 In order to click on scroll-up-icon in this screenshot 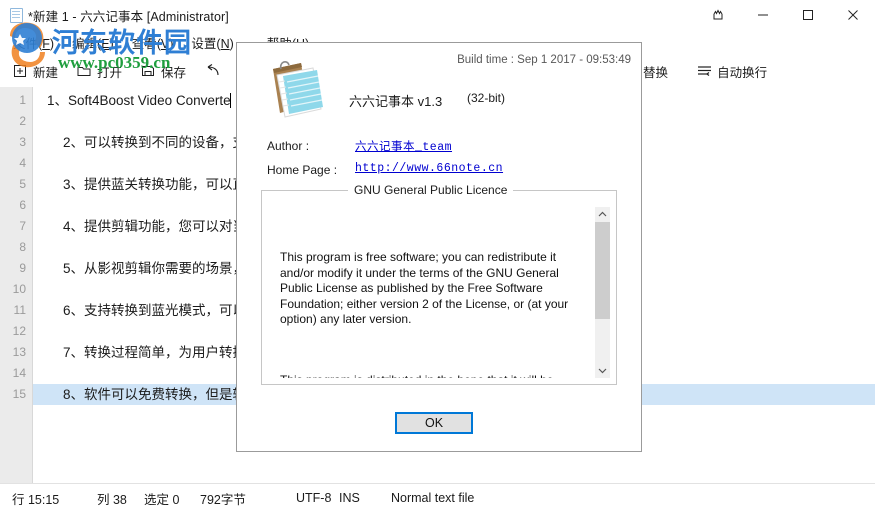, I will do `click(602, 214)`.